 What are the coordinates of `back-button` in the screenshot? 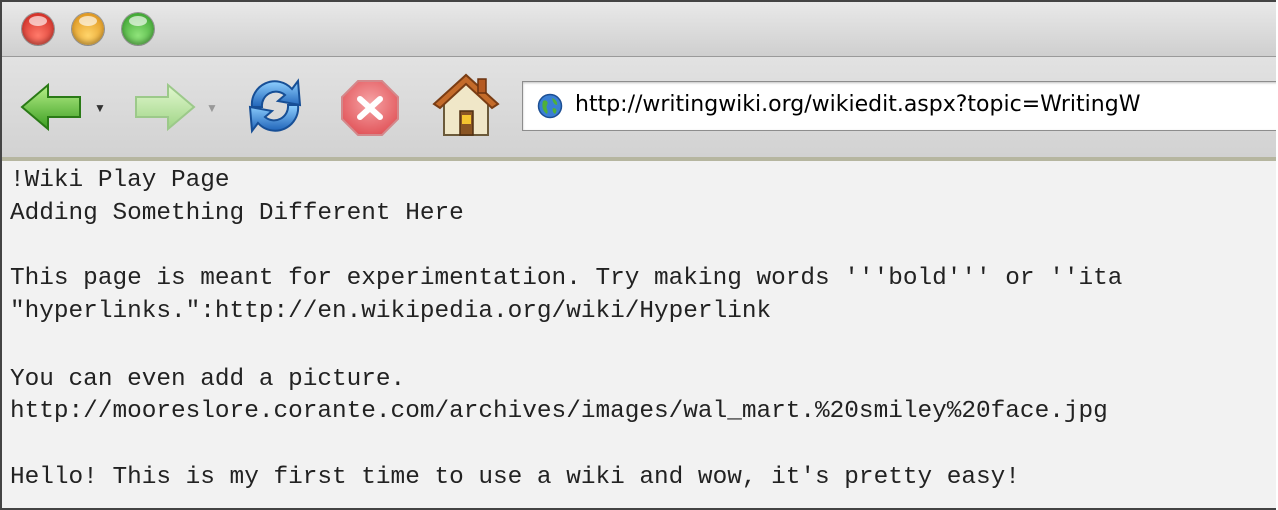 It's located at (51, 109).